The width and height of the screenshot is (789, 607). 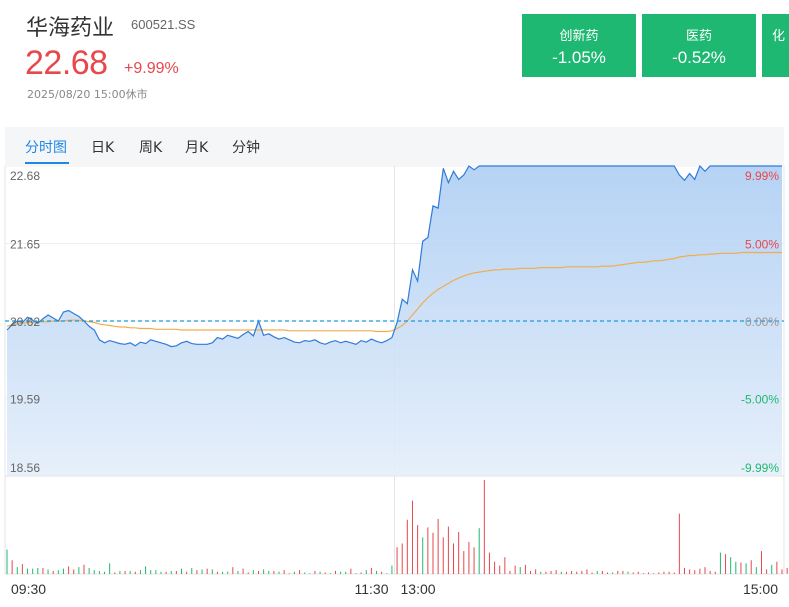 What do you see at coordinates (28, 589) in the screenshot?
I see `x-tick-label: 09:30` at bounding box center [28, 589].